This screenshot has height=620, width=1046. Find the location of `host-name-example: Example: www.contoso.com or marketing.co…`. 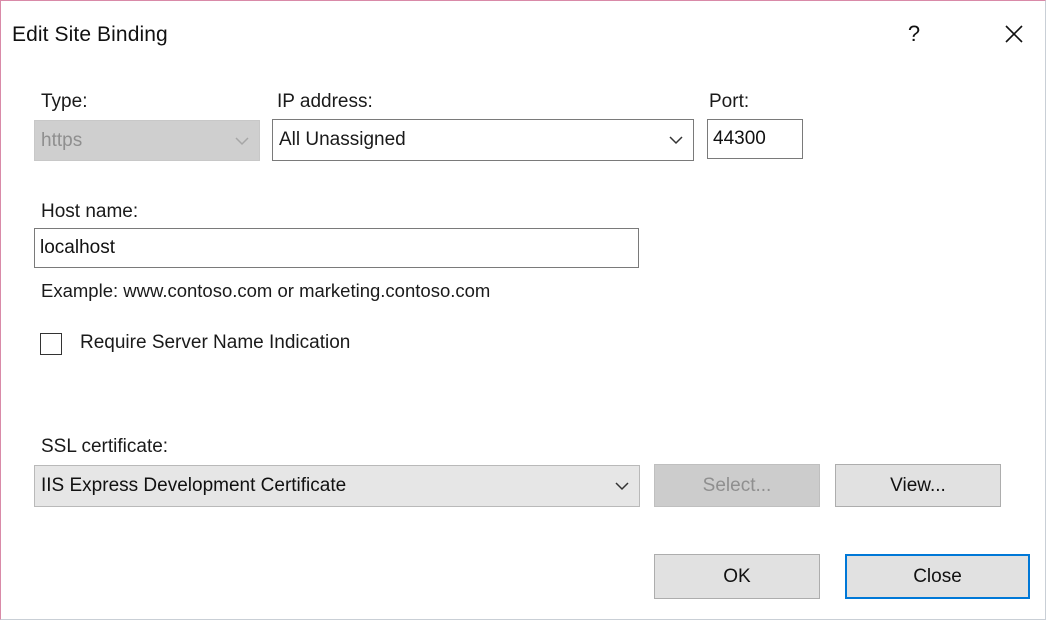

host-name-example: Example: www.contoso.com or marketing.co… is located at coordinates (266, 290).